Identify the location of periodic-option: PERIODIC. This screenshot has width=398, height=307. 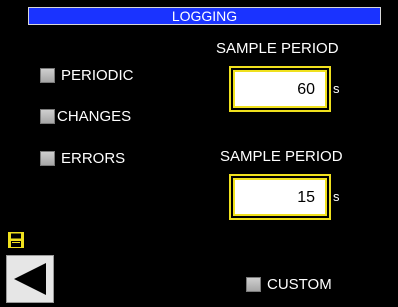
(87, 75).